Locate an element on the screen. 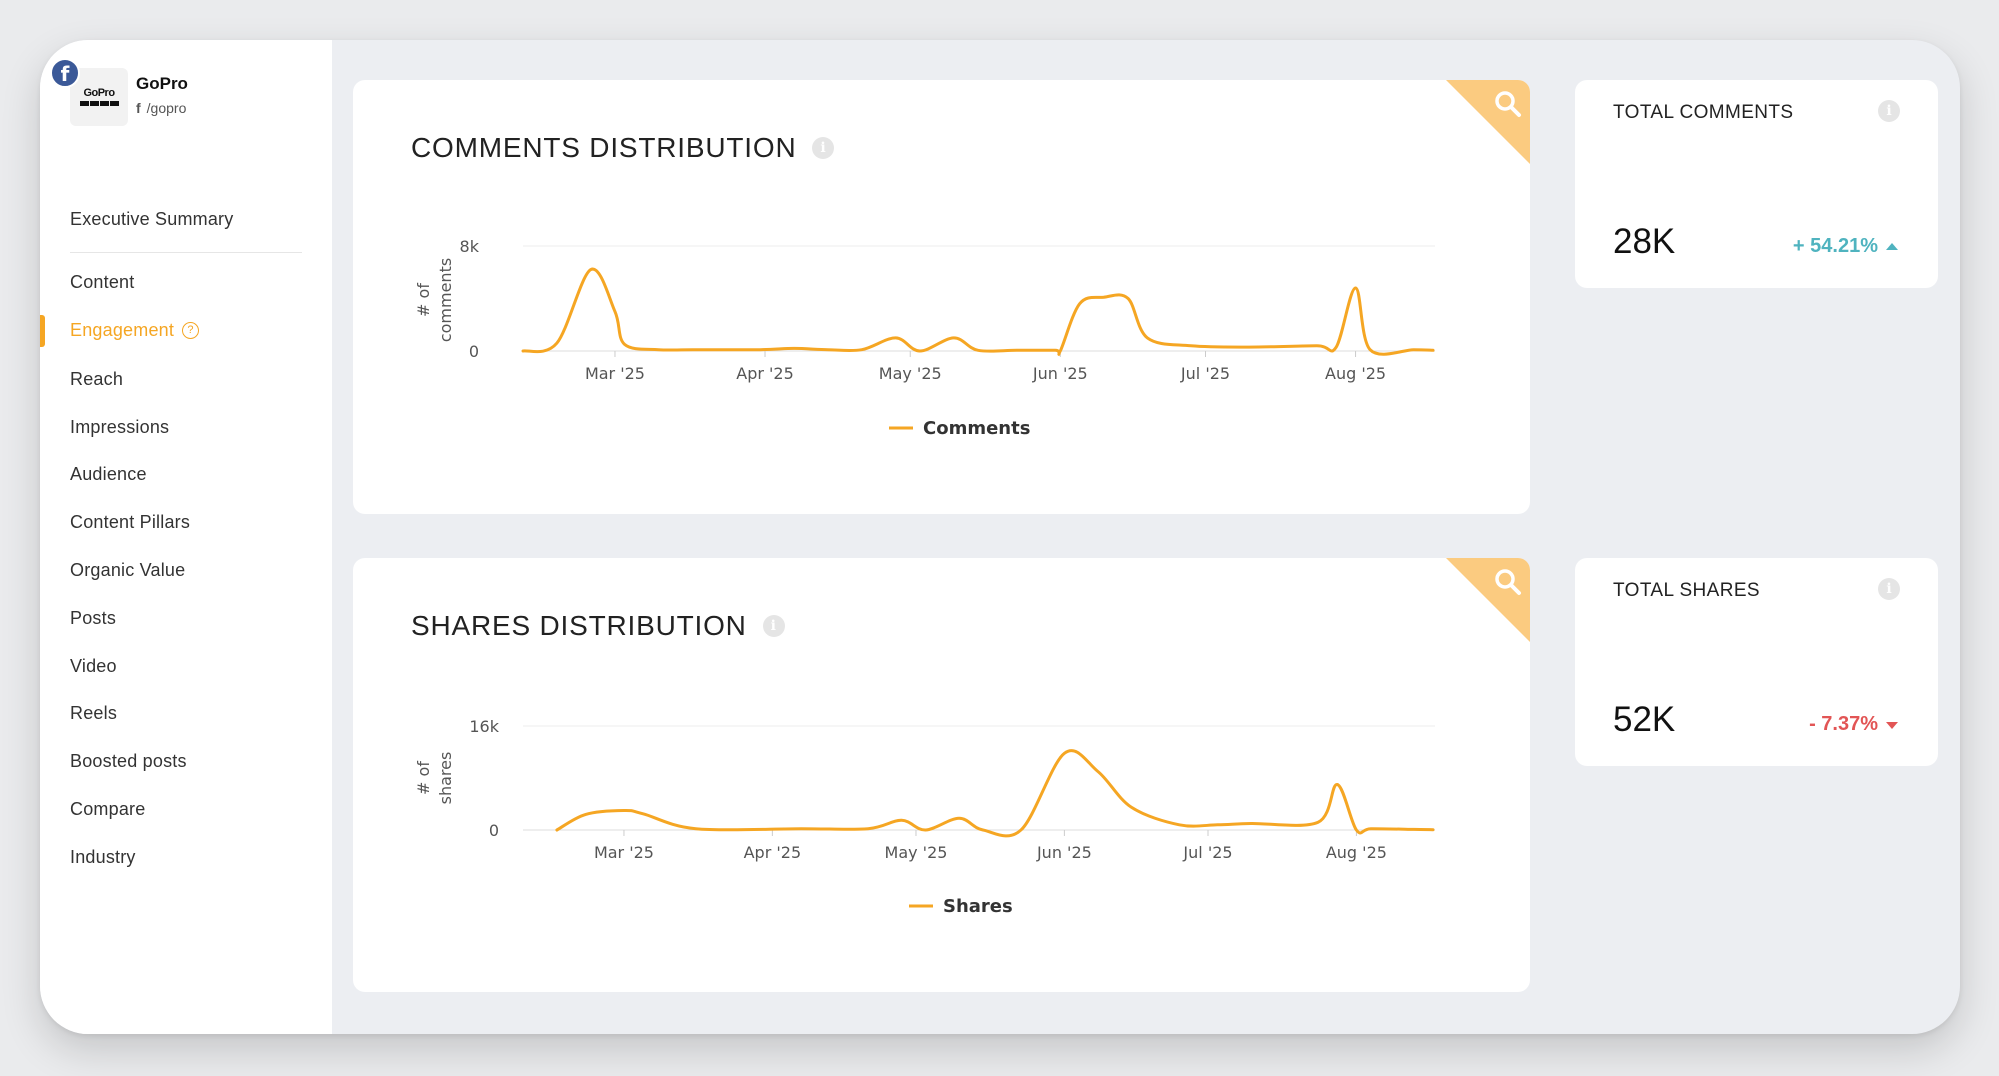  sidebar-item-label: Reels is located at coordinates (94, 713).